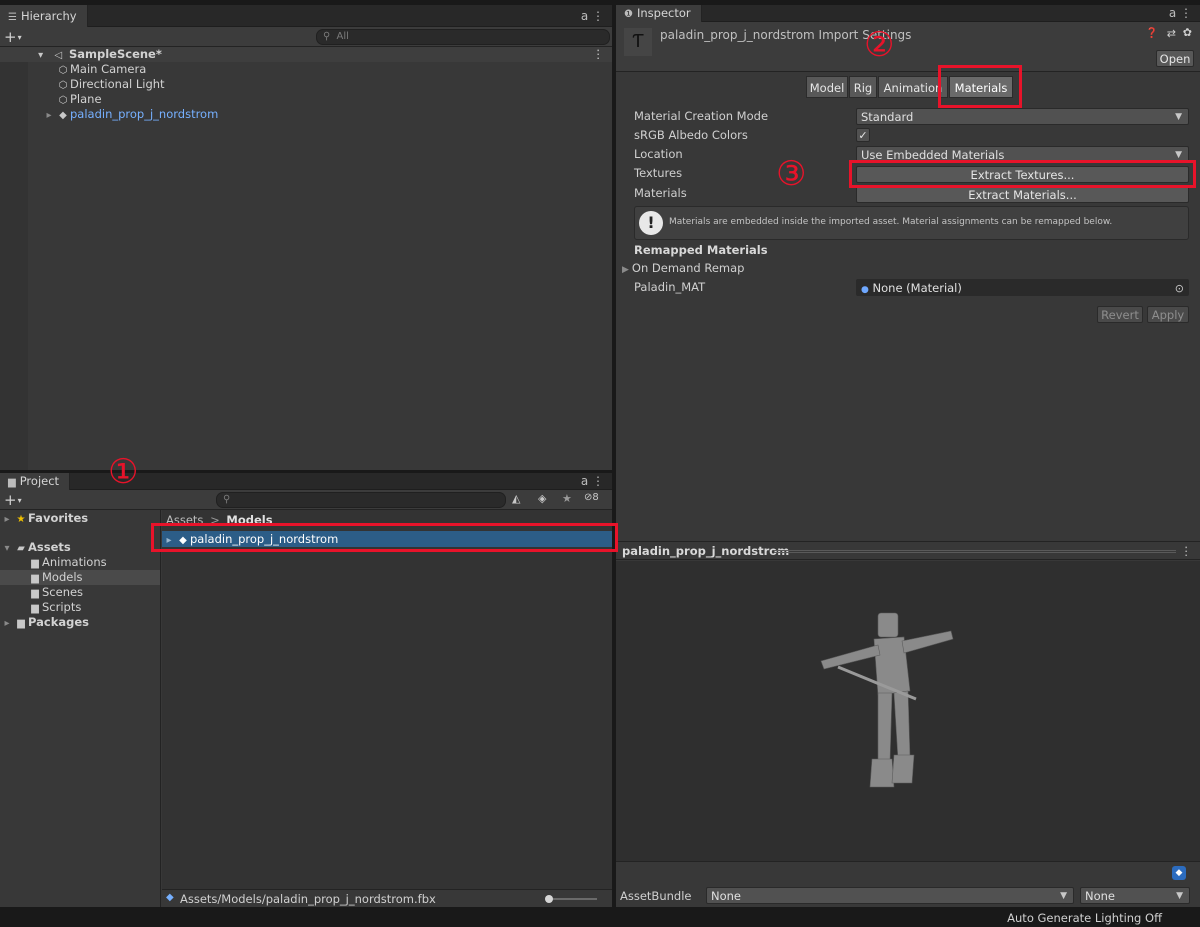 The height and width of the screenshot is (927, 1200). I want to click on object-picker-icon: ⊙, so click(1179, 288).